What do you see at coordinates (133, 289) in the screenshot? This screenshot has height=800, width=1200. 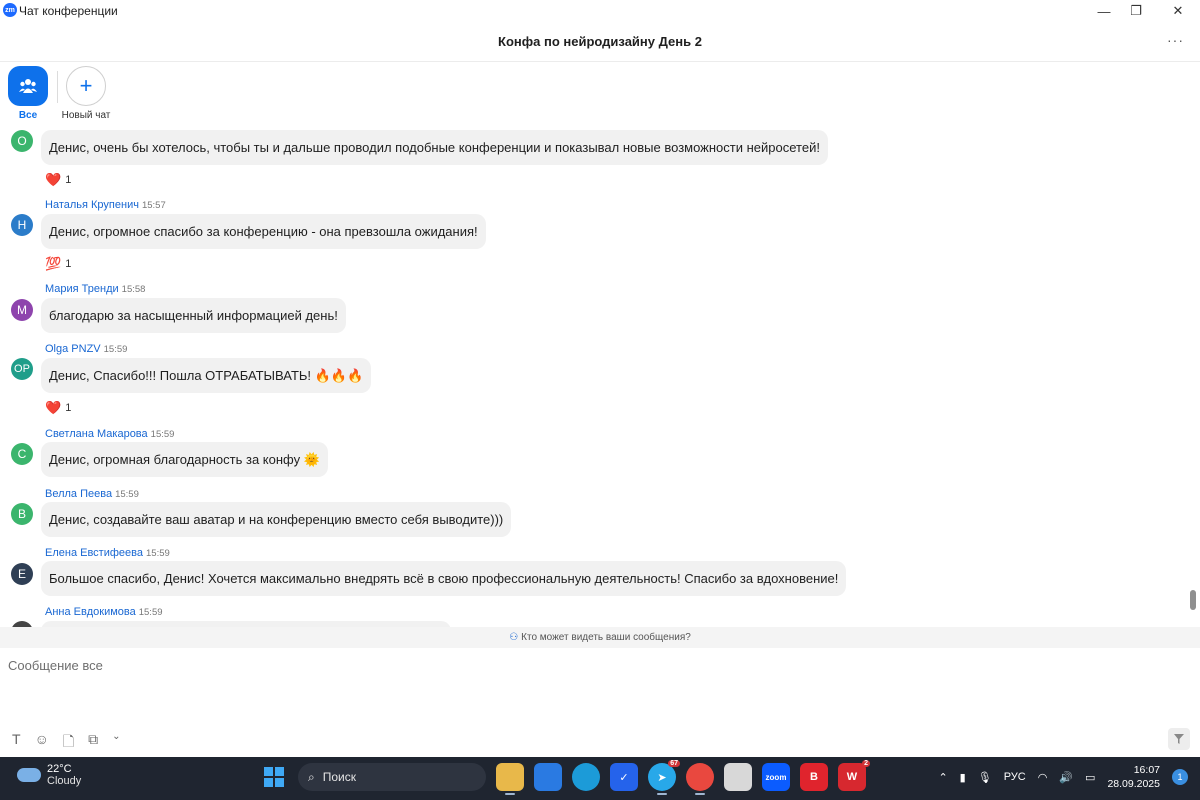 I see `message-time: 15:58` at bounding box center [133, 289].